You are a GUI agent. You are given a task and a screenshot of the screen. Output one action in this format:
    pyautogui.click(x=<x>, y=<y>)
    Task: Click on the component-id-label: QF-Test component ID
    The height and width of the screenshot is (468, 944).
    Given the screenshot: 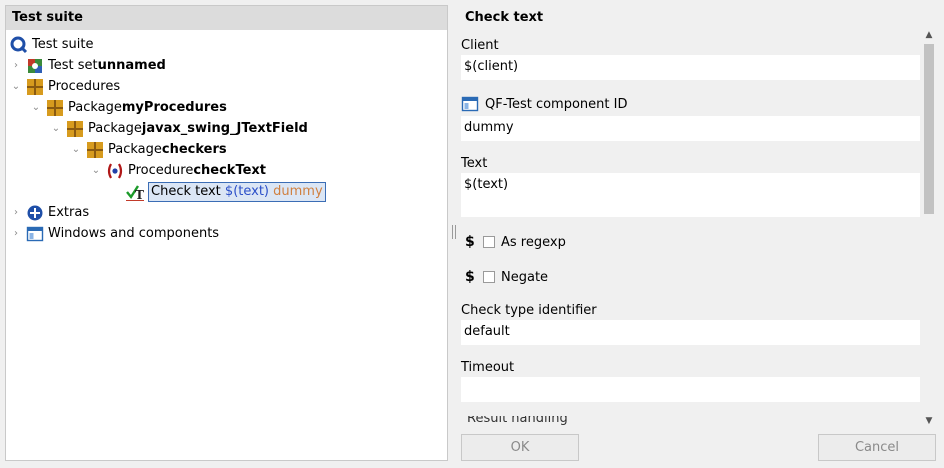 What is the action you would take?
    pyautogui.click(x=556, y=104)
    